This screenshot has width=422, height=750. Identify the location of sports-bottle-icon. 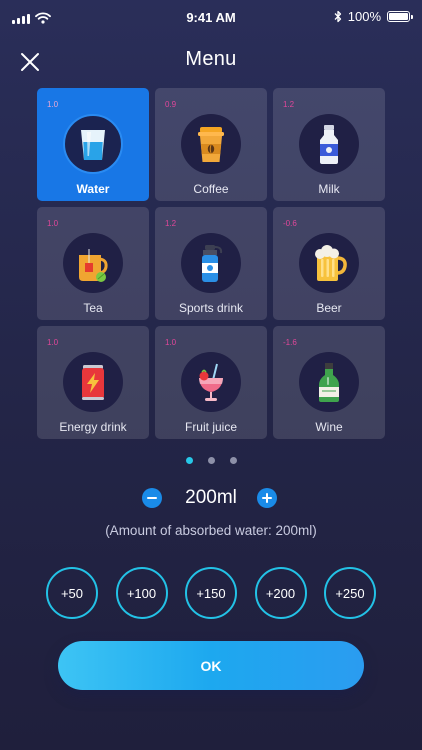
(212, 263).